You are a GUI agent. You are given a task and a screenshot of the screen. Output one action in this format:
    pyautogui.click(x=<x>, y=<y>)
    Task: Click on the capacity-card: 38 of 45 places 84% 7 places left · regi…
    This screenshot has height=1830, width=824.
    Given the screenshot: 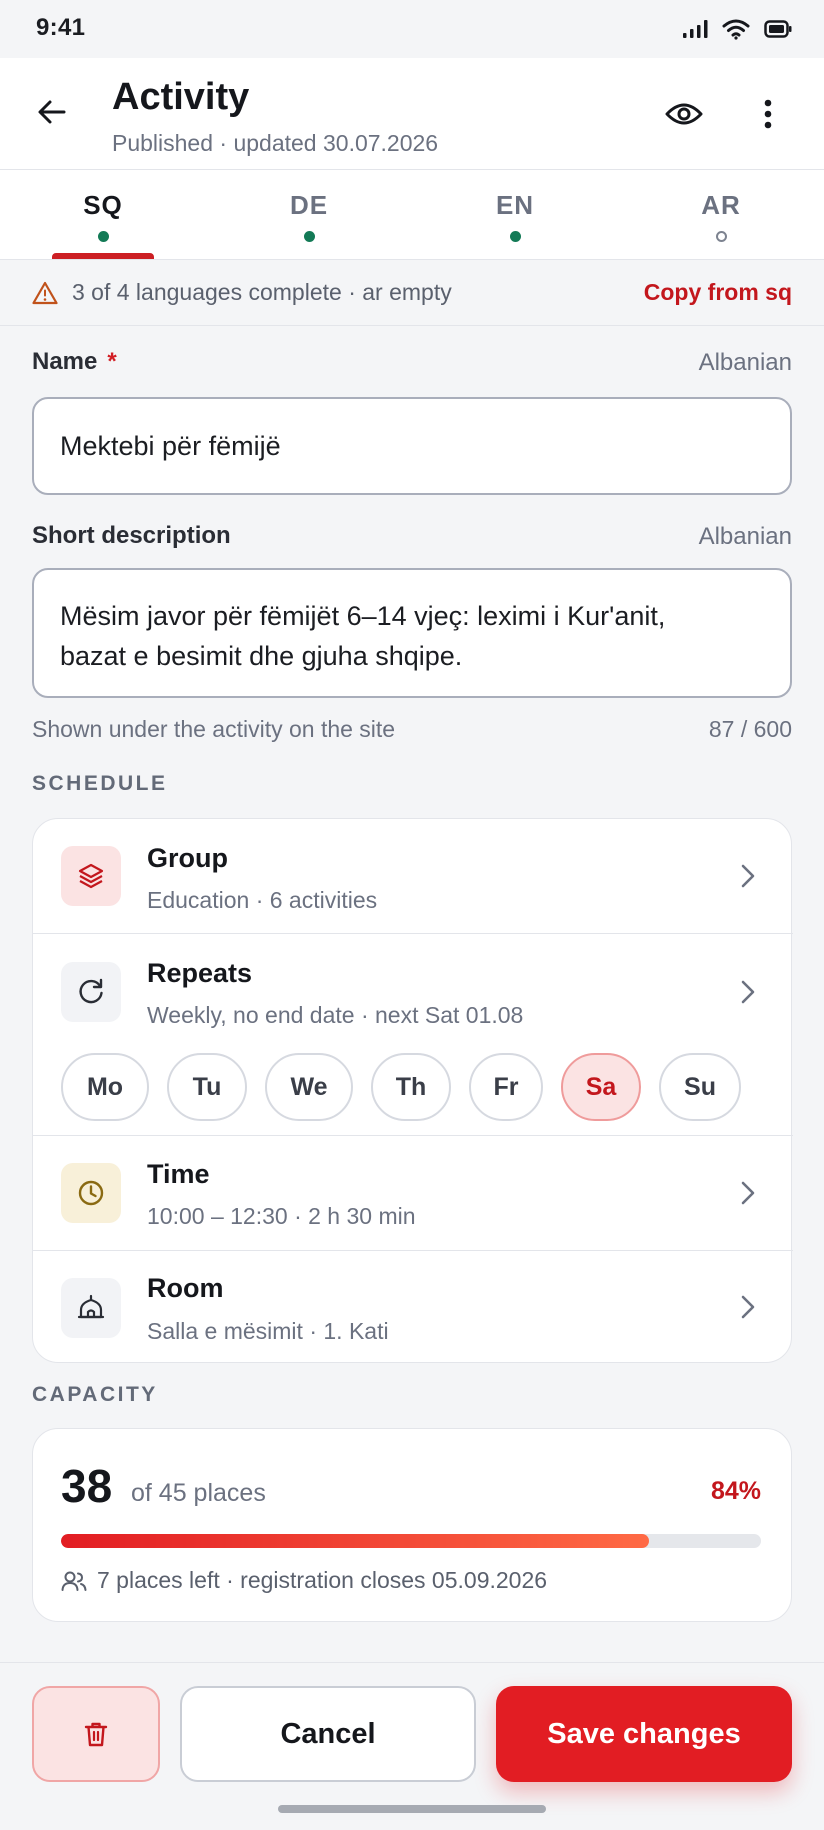 What is the action you would take?
    pyautogui.click(x=412, y=1525)
    